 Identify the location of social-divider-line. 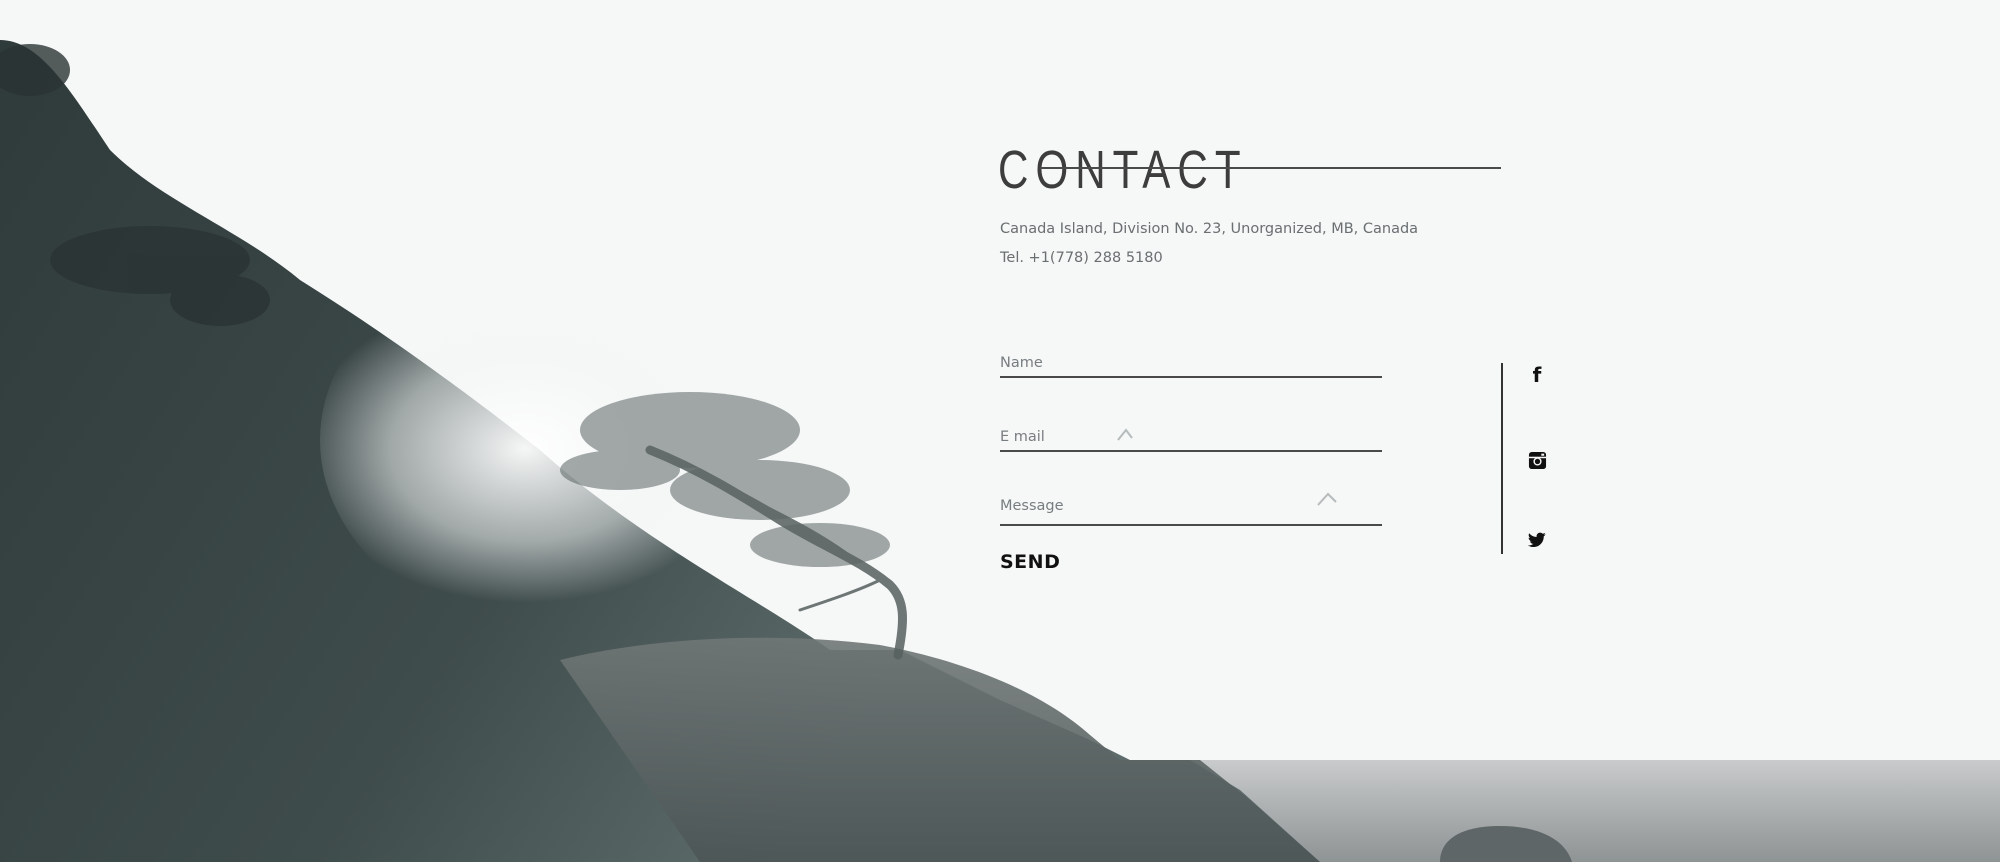
(1502, 458).